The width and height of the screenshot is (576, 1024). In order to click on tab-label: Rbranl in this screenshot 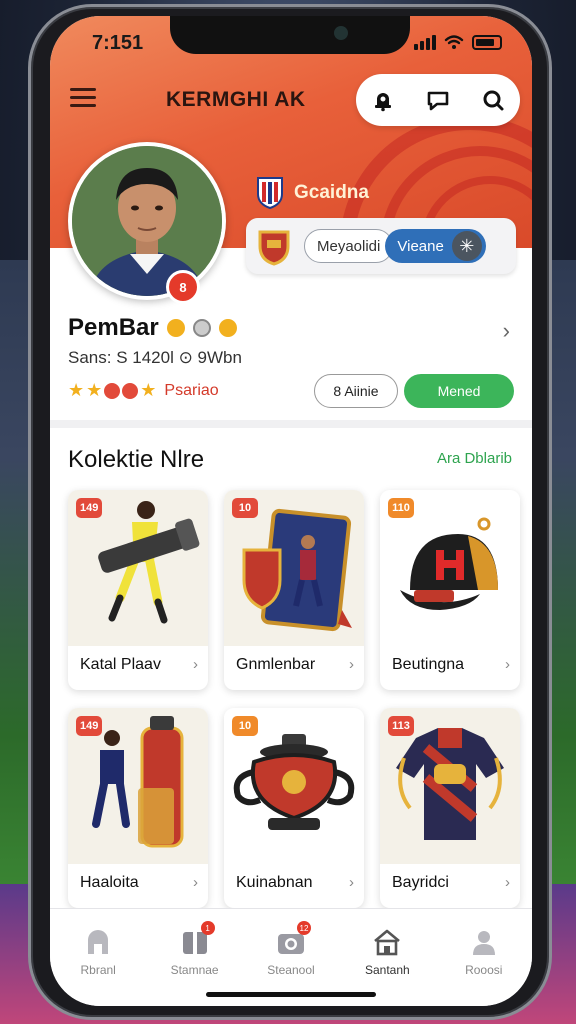, I will do `click(98, 970)`.